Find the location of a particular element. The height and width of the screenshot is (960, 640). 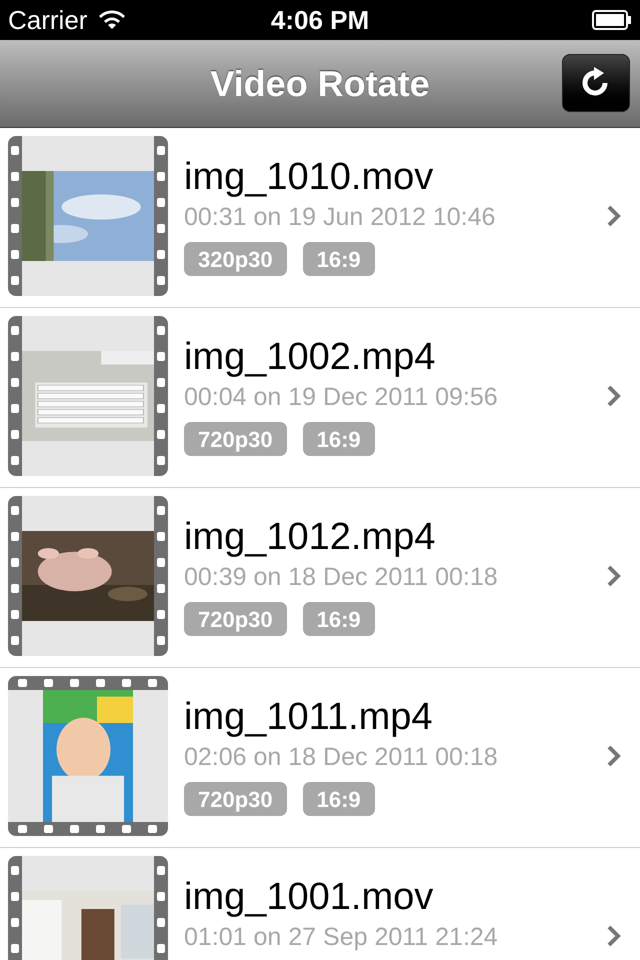

nav-title: Video Rotate is located at coordinates (320, 84).